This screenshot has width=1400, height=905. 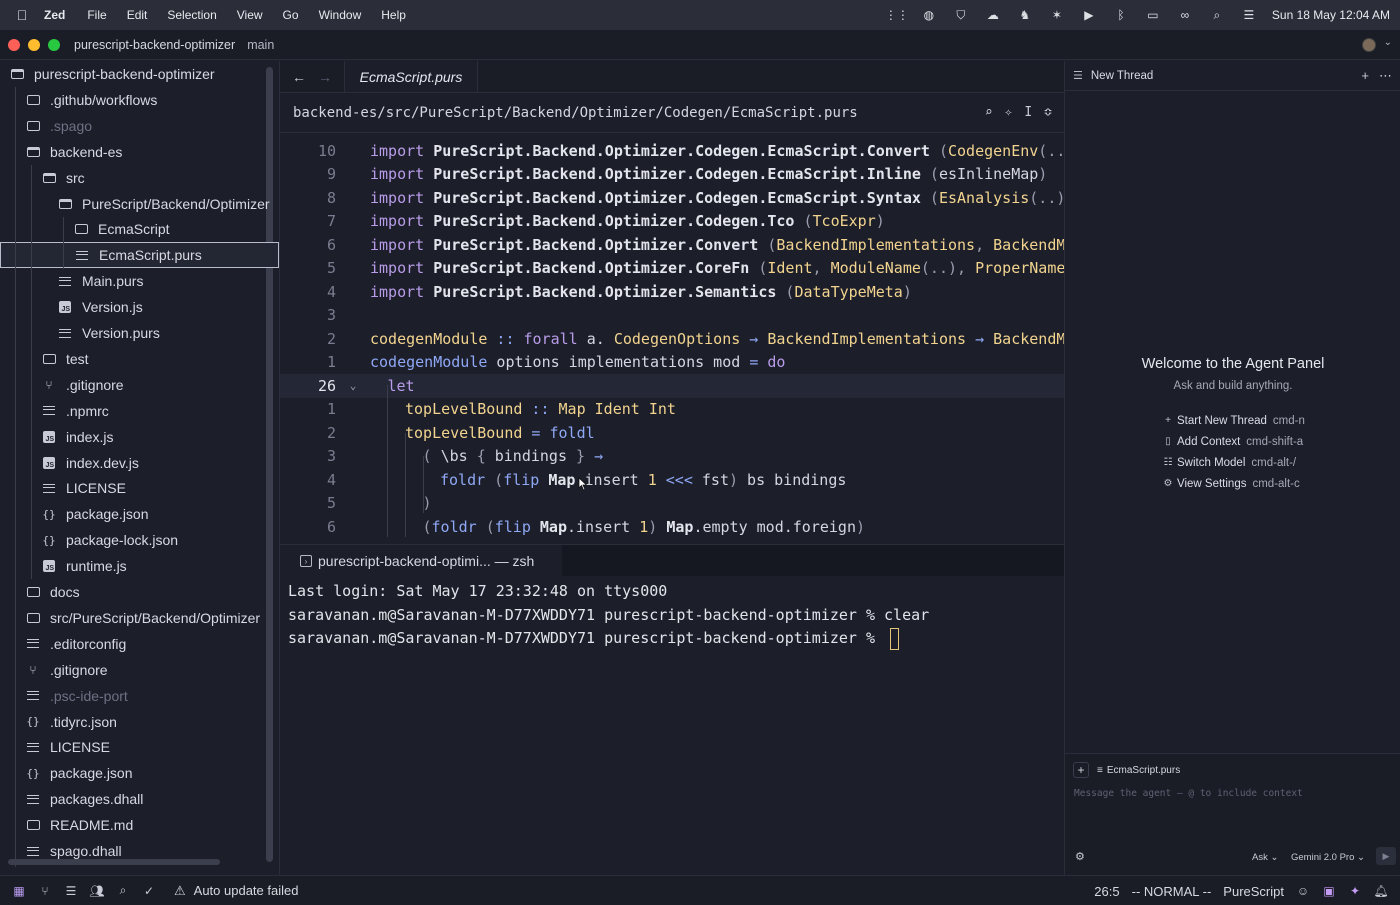 What do you see at coordinates (993, 15) in the screenshot?
I see `creative-cloud-icon: ☁` at bounding box center [993, 15].